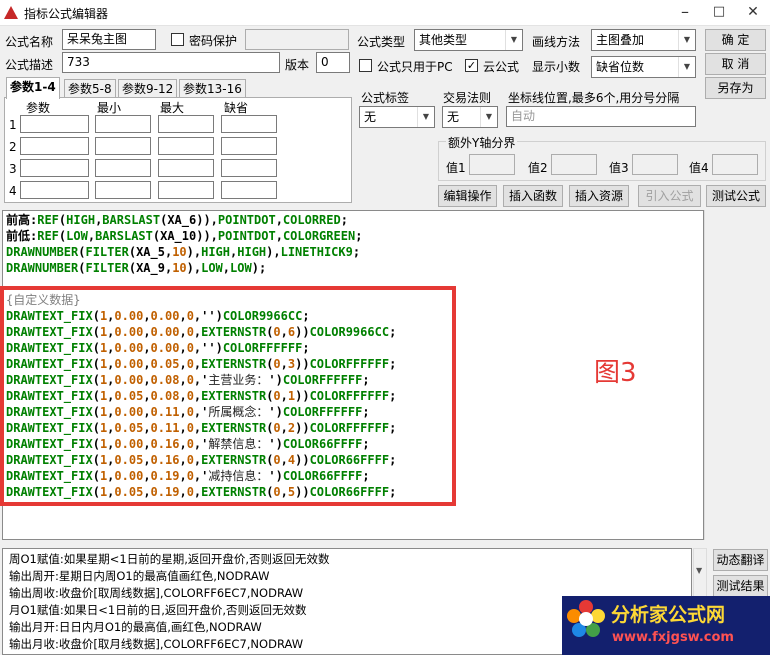 Image resolution: width=770 pixels, height=655 pixels. What do you see at coordinates (655, 164) in the screenshot?
I see `value3-input` at bounding box center [655, 164].